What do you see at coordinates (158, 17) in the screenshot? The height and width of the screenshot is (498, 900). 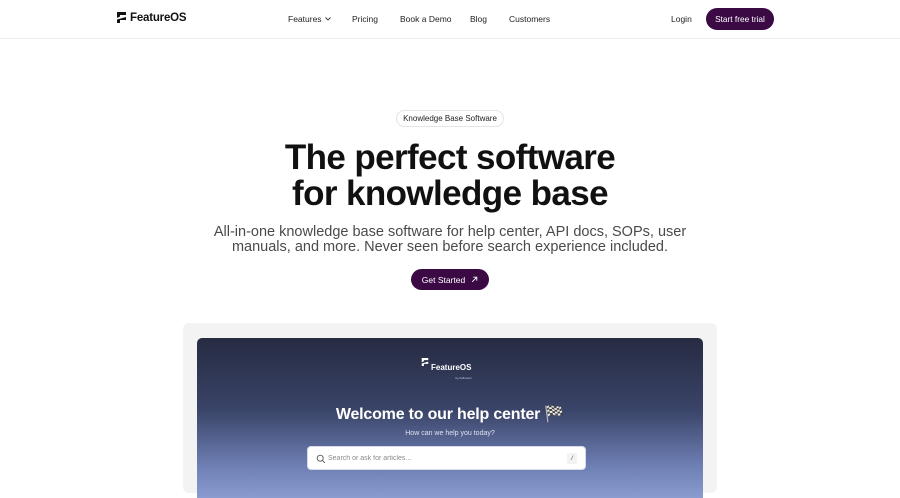 I see `brand-name: FeatureOS` at bounding box center [158, 17].